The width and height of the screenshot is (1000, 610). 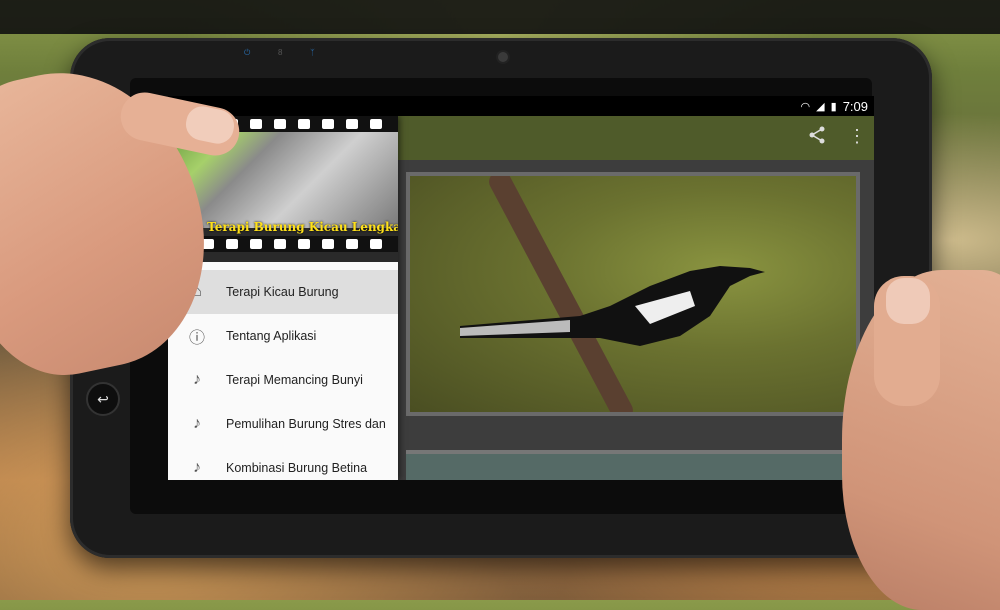 What do you see at coordinates (855, 106) in the screenshot?
I see `status-time: 7:09` at bounding box center [855, 106].